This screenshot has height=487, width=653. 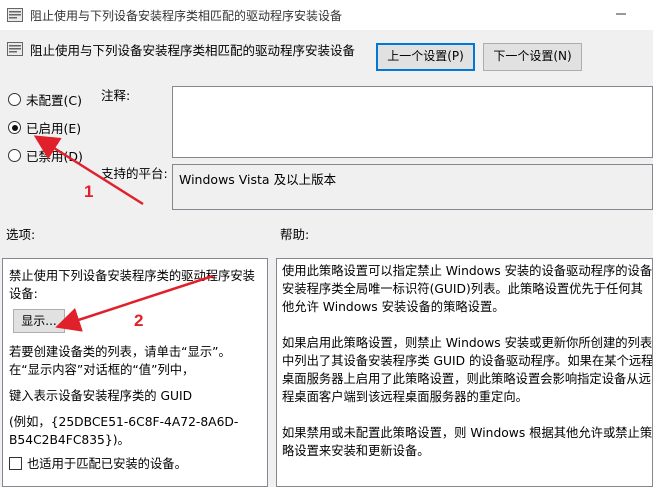 I want to click on annotation-number-2: 2, so click(x=139, y=320).